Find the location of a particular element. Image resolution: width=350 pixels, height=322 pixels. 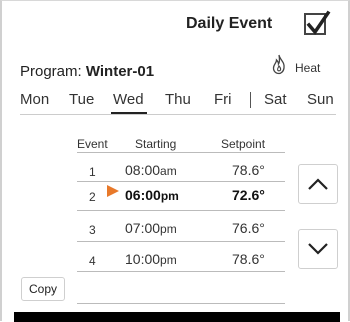

tab-fri: Fri is located at coordinates (223, 99).